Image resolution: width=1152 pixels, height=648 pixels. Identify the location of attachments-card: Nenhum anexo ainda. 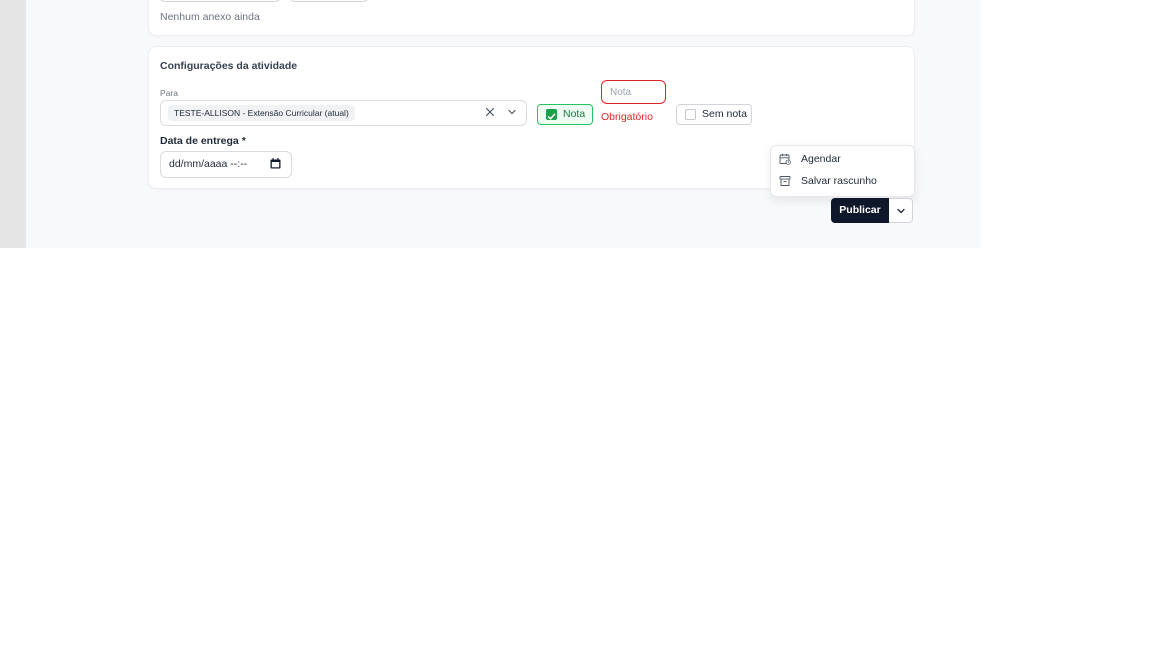
(531, 18).